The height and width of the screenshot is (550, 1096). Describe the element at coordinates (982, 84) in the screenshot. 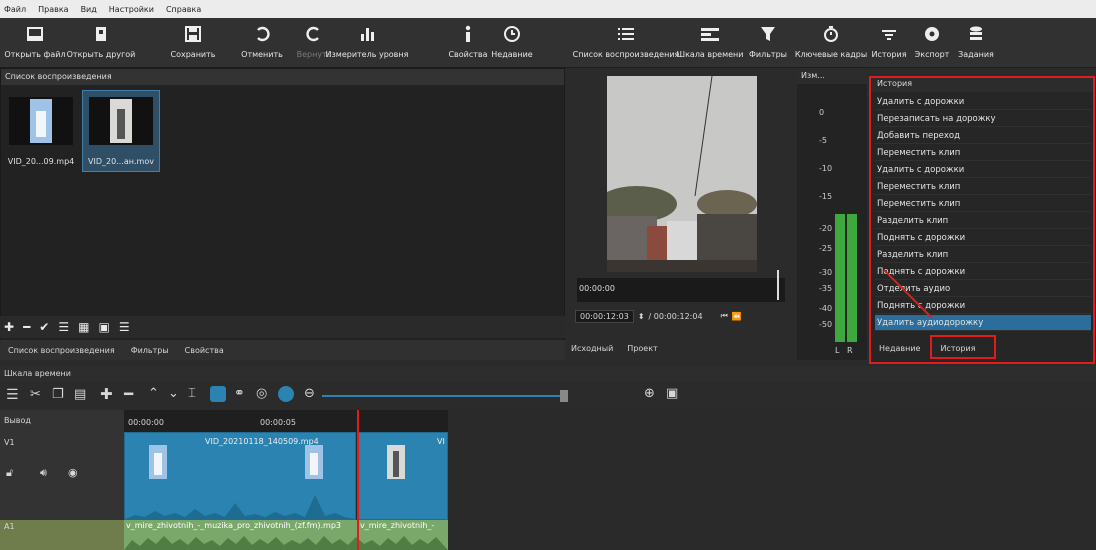

I see `history-title: История` at that location.